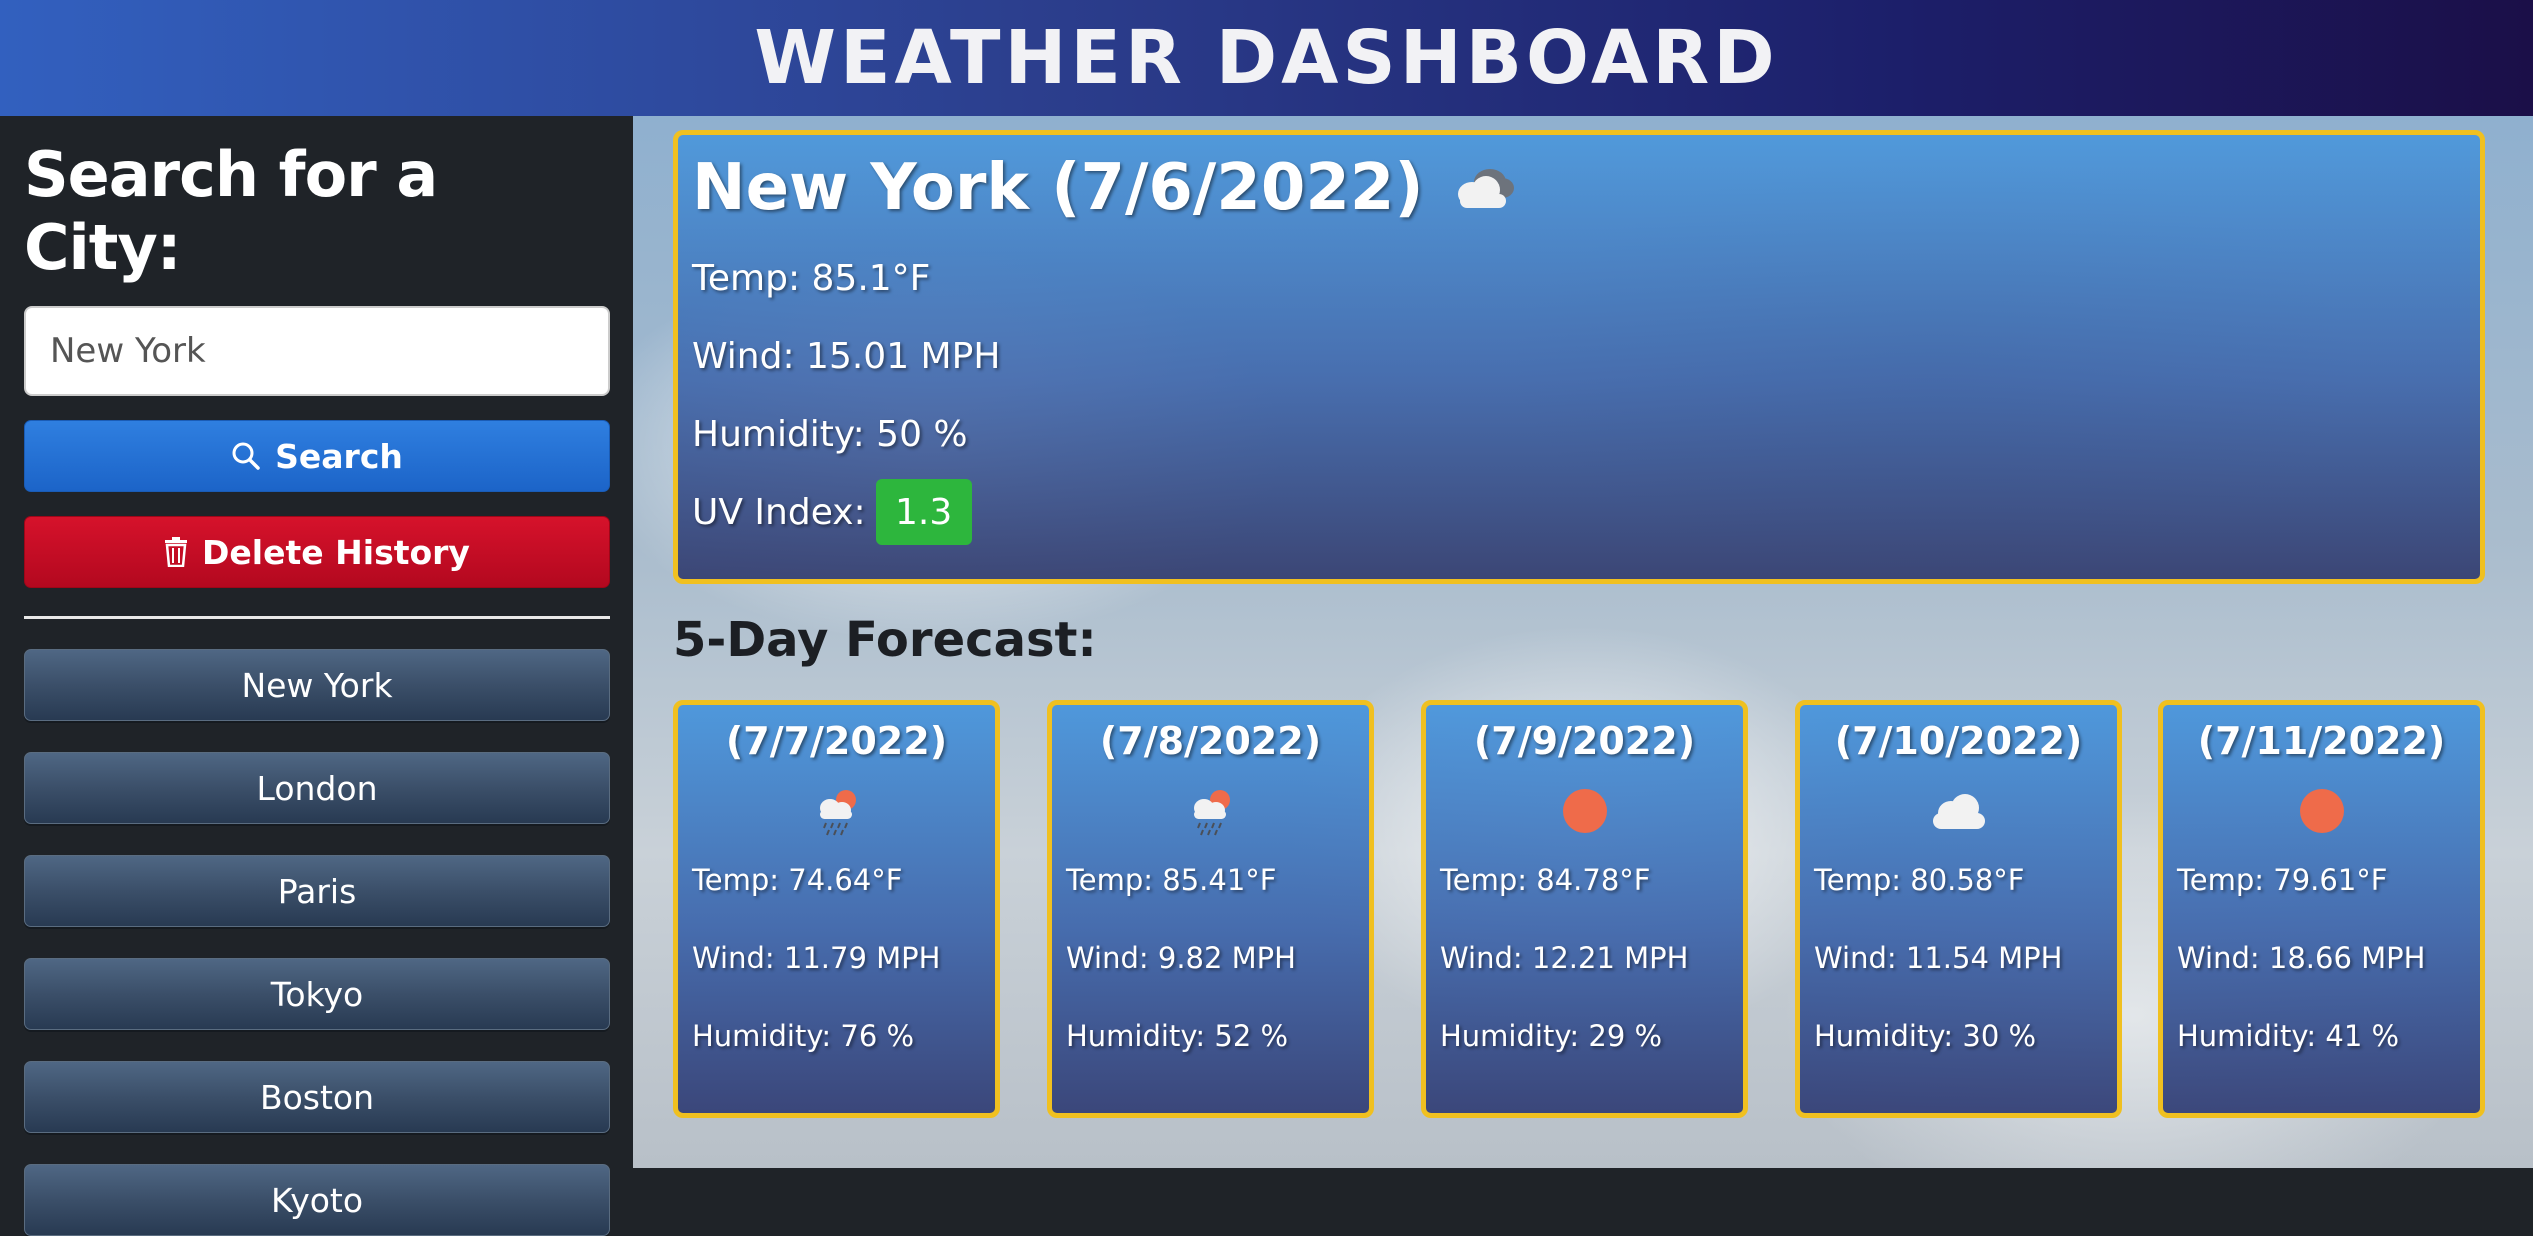 This screenshot has height=1236, width=2533. I want to click on current-temp: Temp: 85.1°F, so click(811, 278).